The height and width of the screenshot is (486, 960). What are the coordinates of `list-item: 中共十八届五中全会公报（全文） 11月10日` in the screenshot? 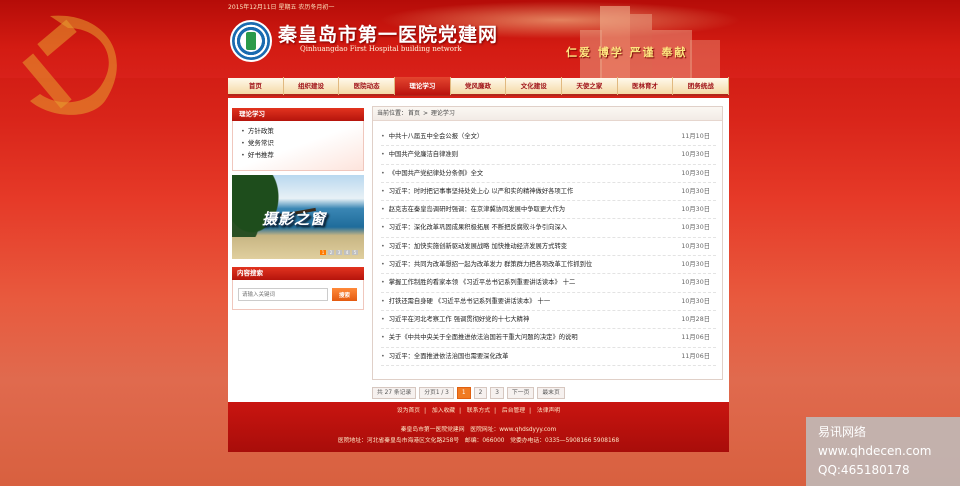 It's located at (548, 137).